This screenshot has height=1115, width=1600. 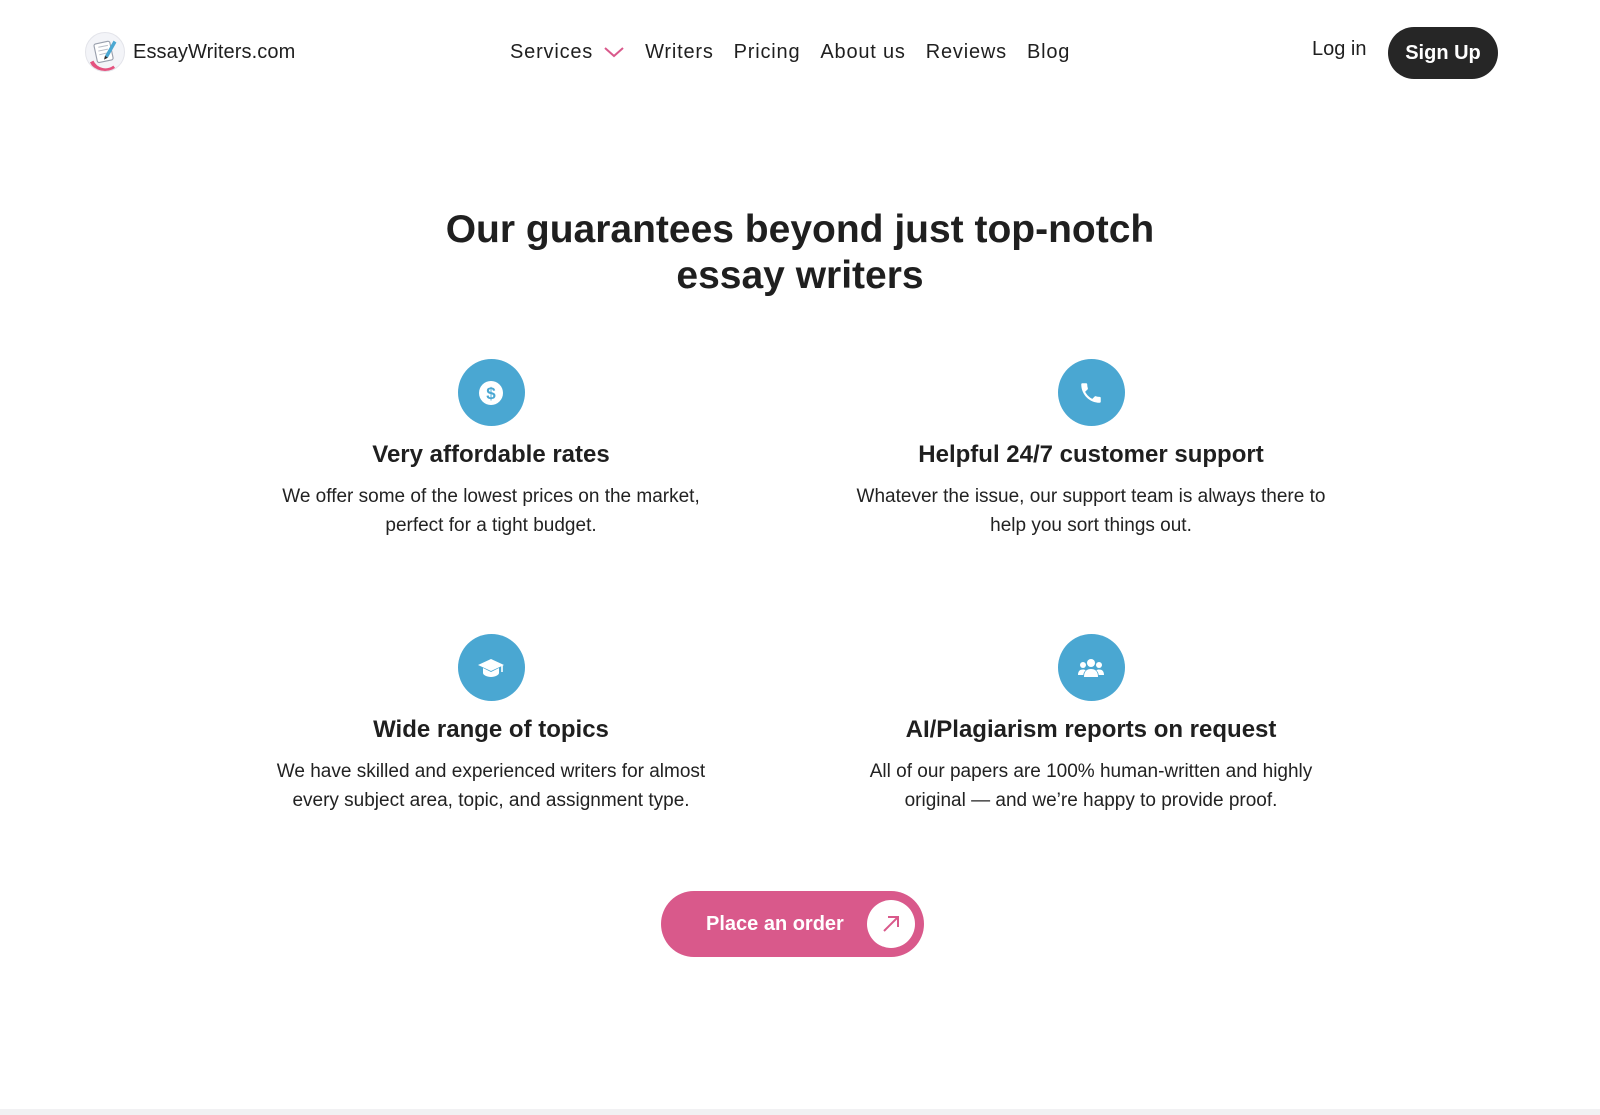 I want to click on graduation-cap-icon, so click(x=491, y=667).